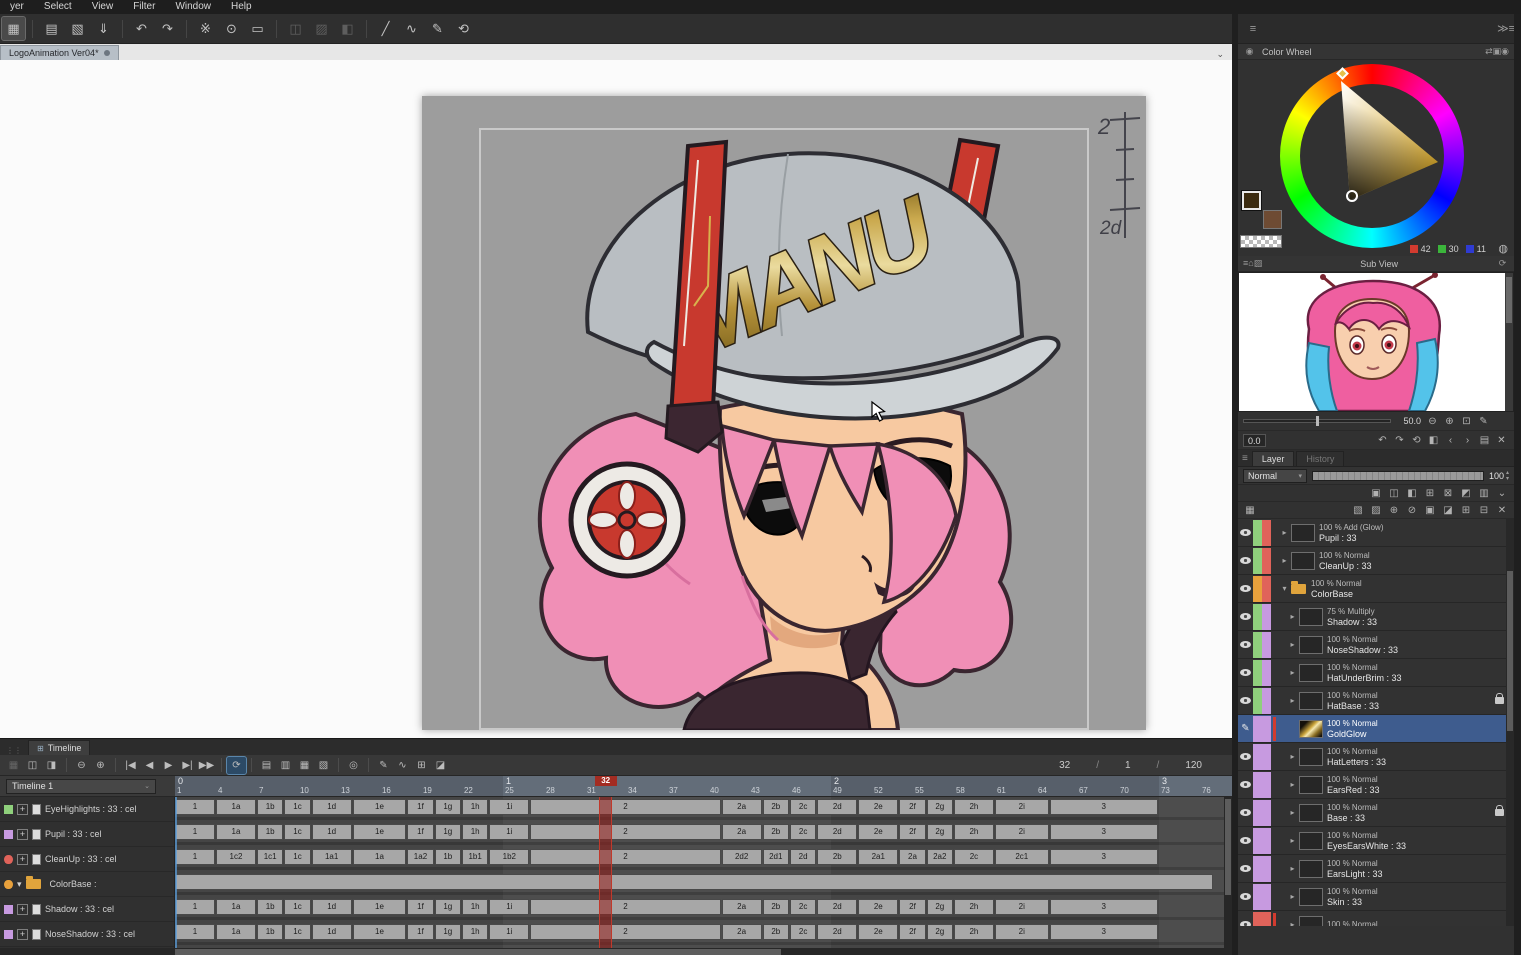  Describe the element at coordinates (1399, 440) in the screenshot. I see `rotate-right-icon: ↷` at that location.